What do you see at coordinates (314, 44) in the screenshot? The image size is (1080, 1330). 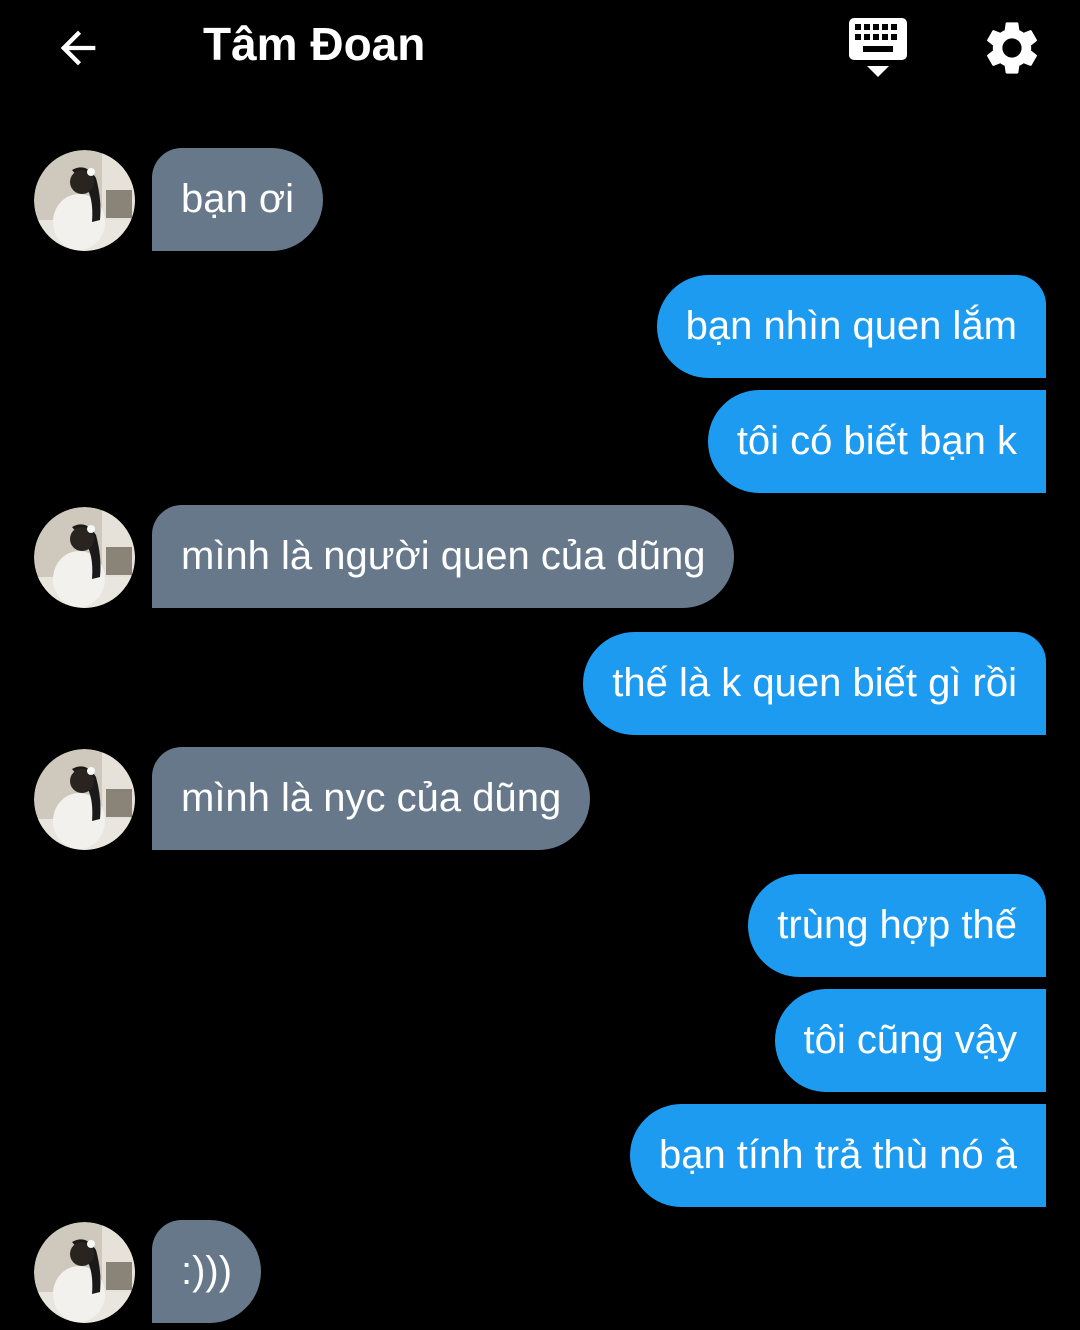 I see `conversation-title: Tâm Đoan` at bounding box center [314, 44].